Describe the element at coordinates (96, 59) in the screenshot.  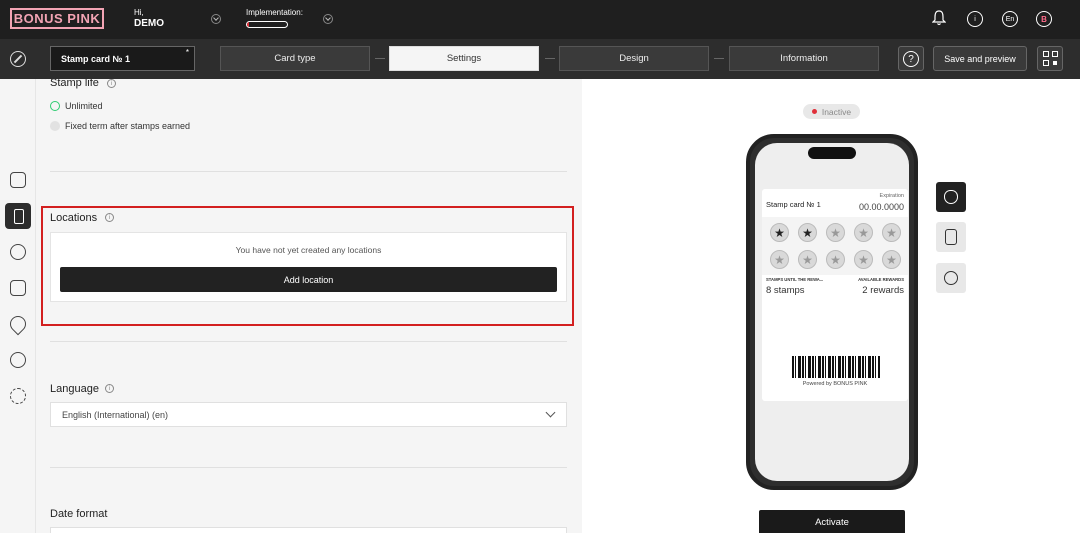
I see `card-name-value: Stamp card № 1` at that location.